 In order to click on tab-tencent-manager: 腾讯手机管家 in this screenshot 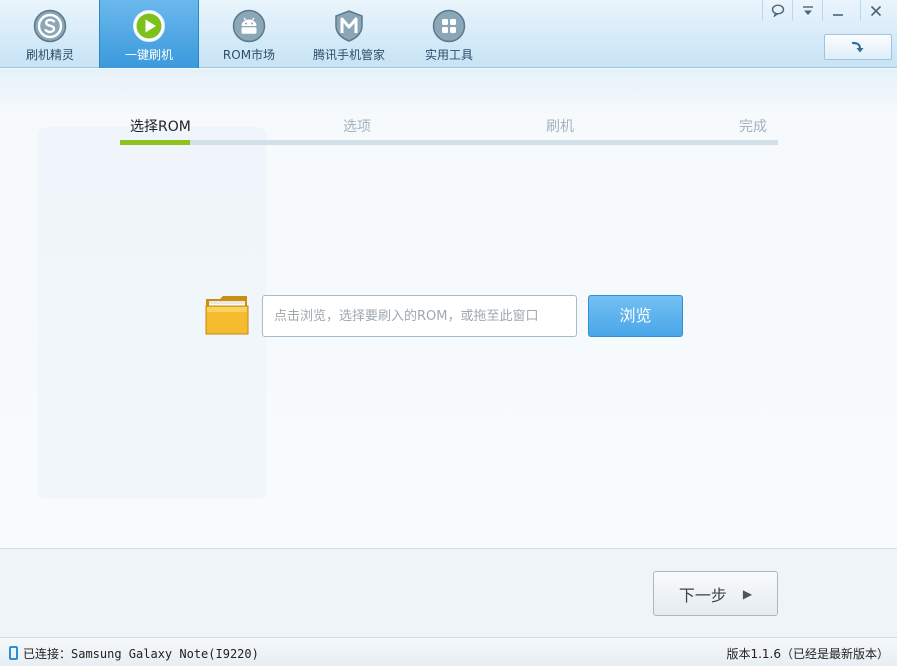, I will do `click(349, 34)`.